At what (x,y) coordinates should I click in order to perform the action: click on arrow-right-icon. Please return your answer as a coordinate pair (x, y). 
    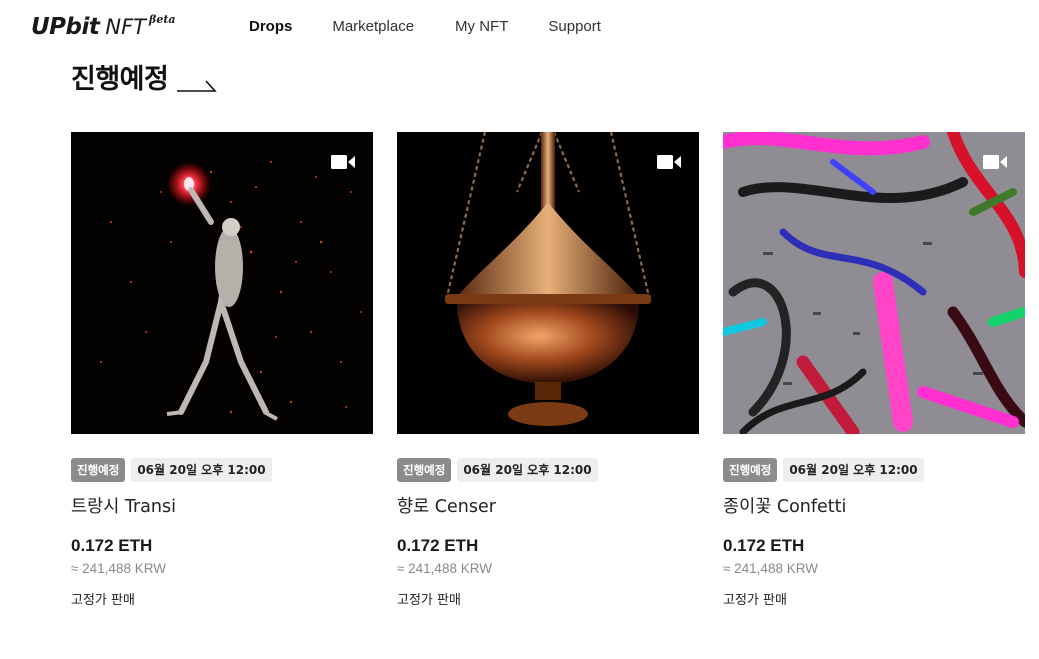
    Looking at the image, I should click on (197, 85).